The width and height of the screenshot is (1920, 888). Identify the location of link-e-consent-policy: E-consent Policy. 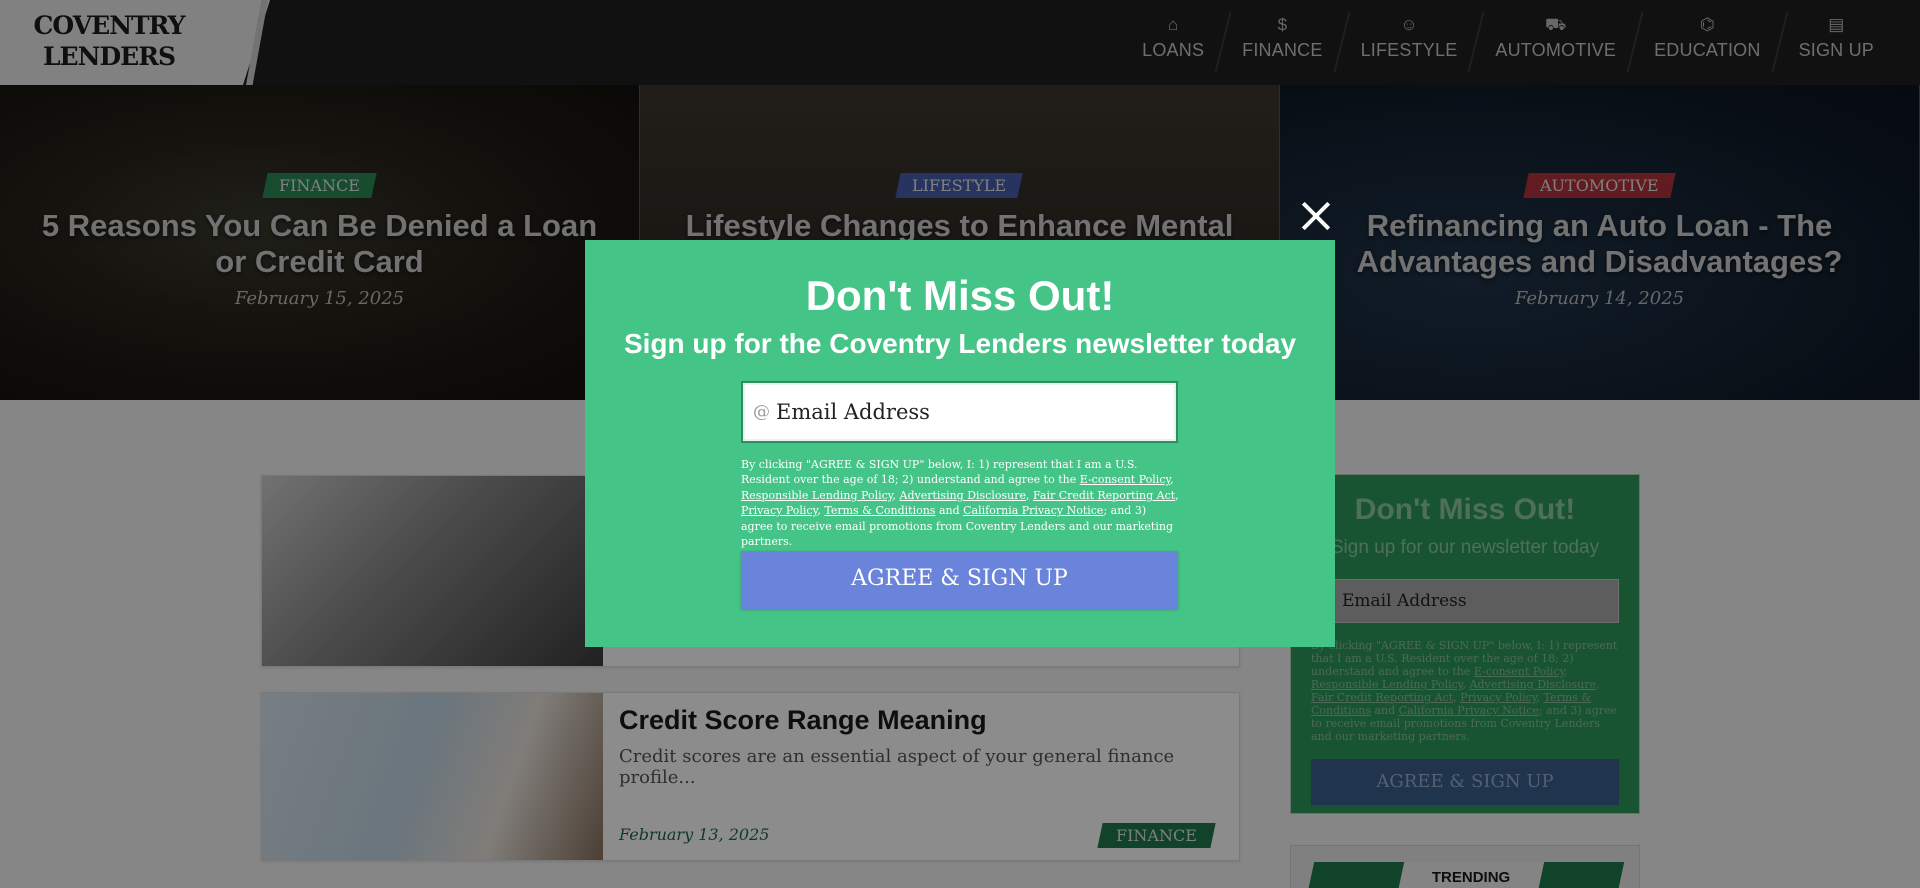
(1125, 479).